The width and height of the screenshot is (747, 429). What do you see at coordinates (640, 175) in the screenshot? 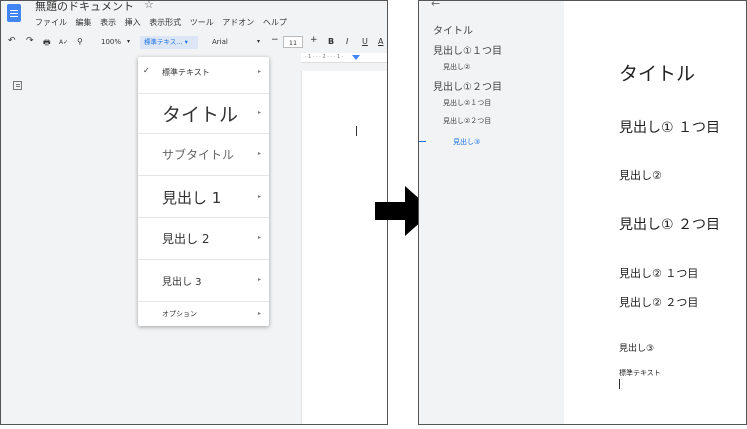
I see `doc-heading-2: 見出し②` at bounding box center [640, 175].